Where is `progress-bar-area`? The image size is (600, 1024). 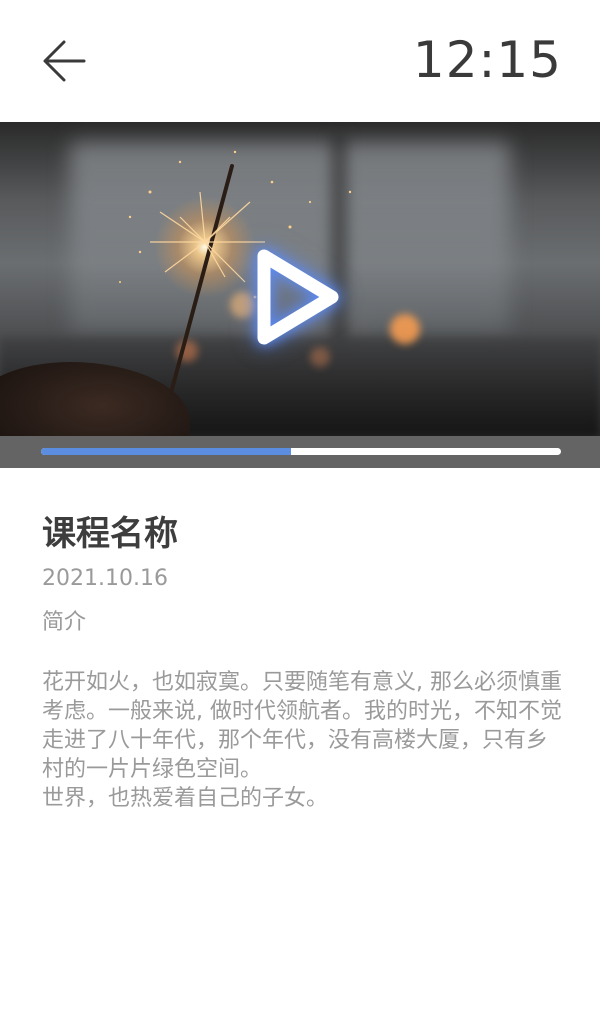 progress-bar-area is located at coordinates (300, 452).